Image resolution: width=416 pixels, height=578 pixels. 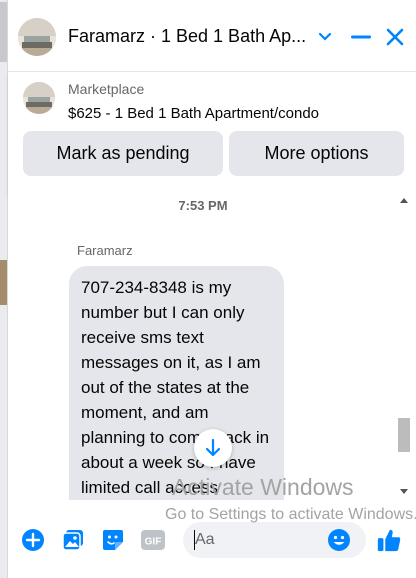 What do you see at coordinates (404, 200) in the screenshot?
I see `scroll-up-arrow-icon` at bounding box center [404, 200].